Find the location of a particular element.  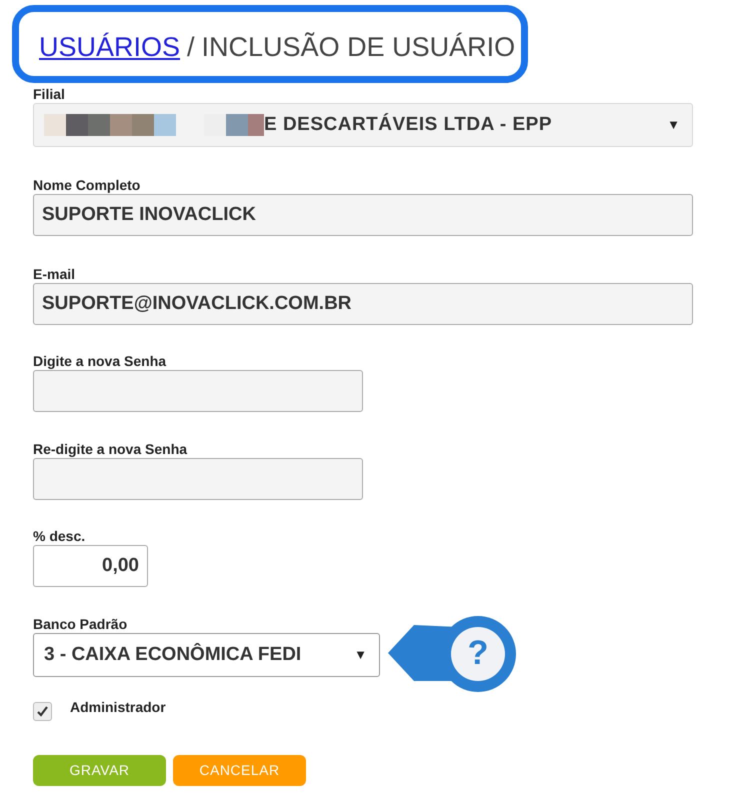

field-label: Banco Padrão is located at coordinates (80, 624).